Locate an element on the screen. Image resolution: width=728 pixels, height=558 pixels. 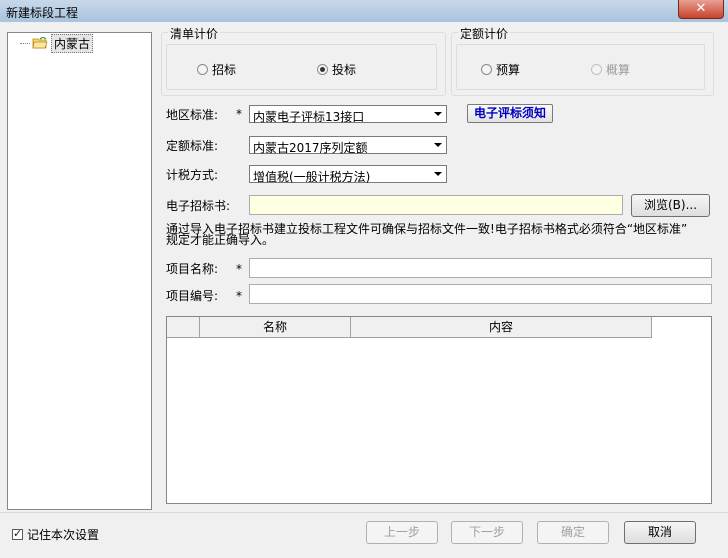
radio-gaisuan: 概算 is located at coordinates (610, 69).